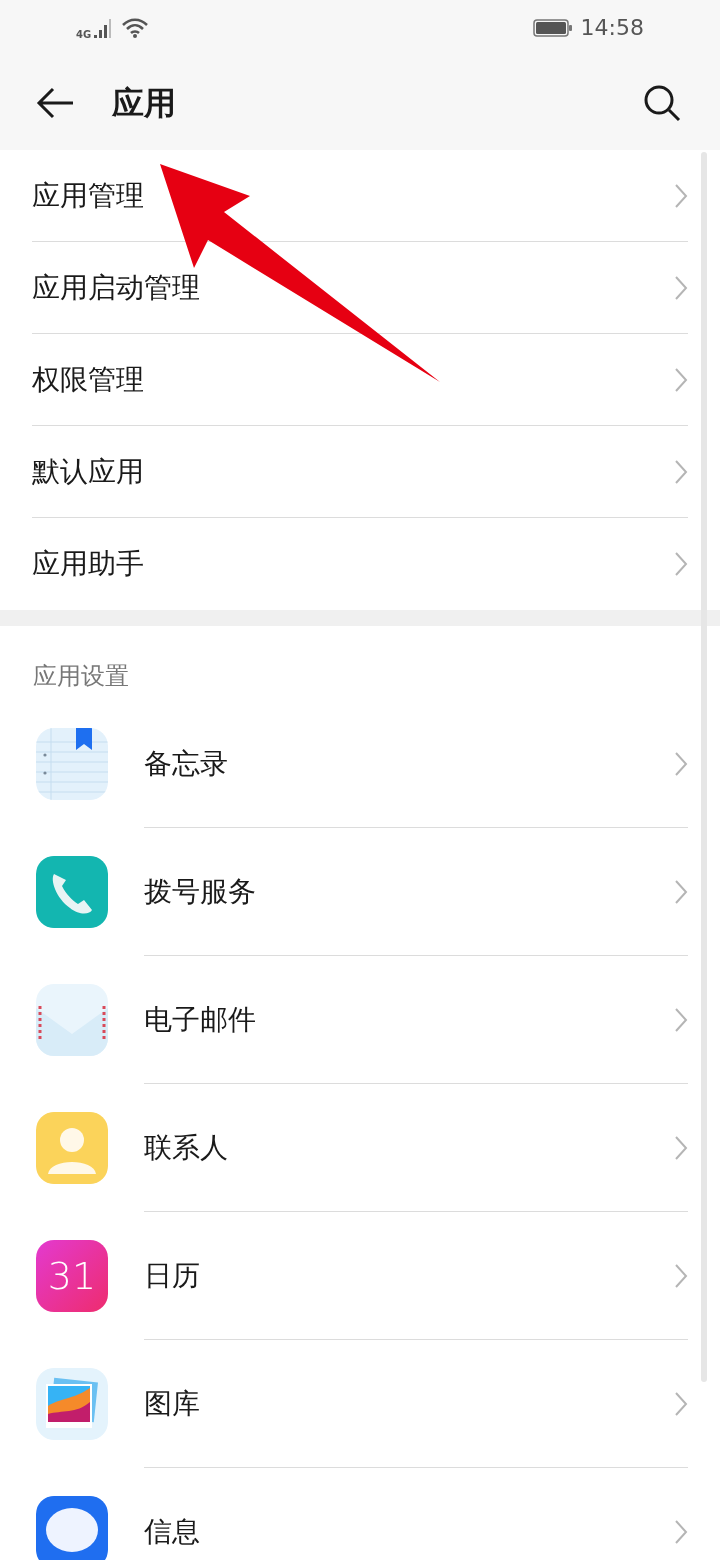 The height and width of the screenshot is (1560, 720). I want to click on app-item: 拨号服务, so click(362, 892).